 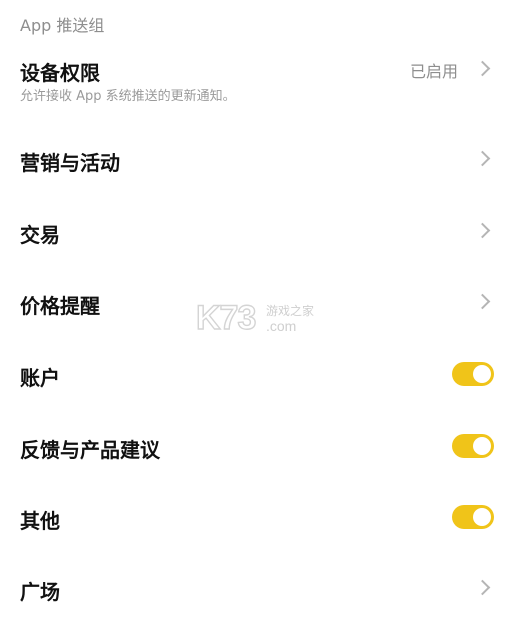 What do you see at coordinates (40, 378) in the screenshot?
I see `row-title: 账户` at bounding box center [40, 378].